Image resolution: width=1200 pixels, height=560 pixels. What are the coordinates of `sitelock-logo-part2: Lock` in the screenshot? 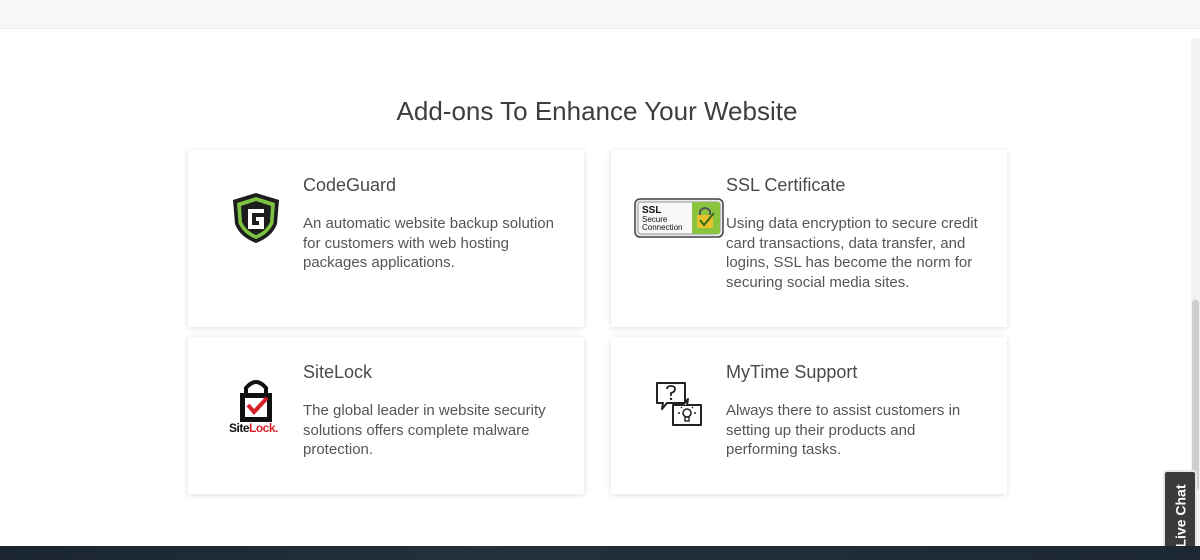 It's located at (262, 427).